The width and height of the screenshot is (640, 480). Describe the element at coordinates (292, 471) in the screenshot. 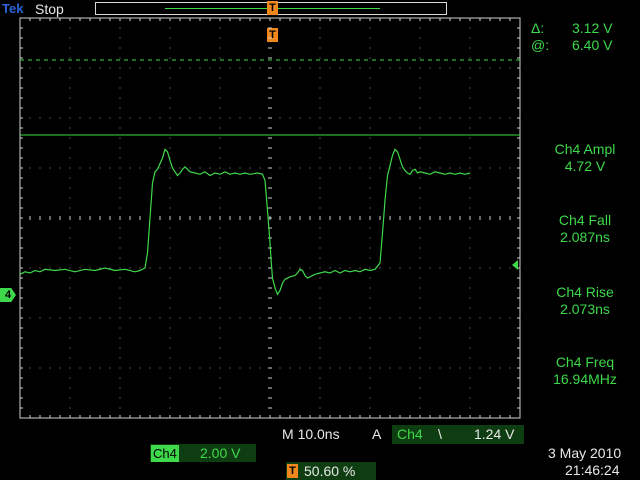

I see `trigger-position-icon: T` at that location.